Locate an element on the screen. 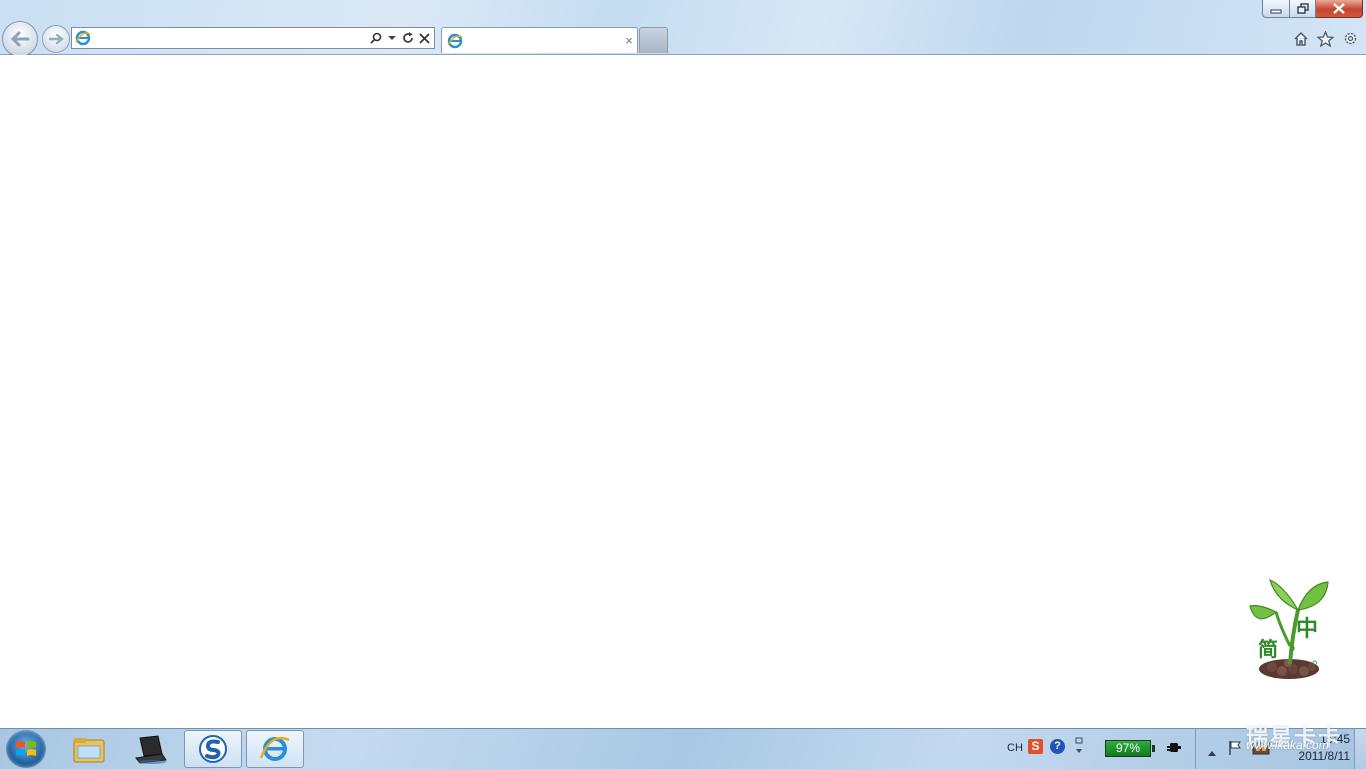  network-icon is located at coordinates (1261, 750).